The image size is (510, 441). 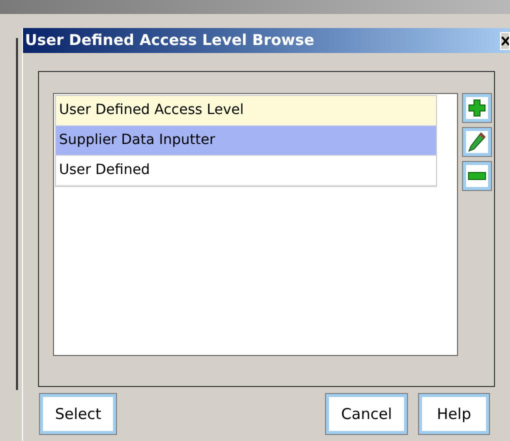 What do you see at coordinates (454, 414) in the screenshot?
I see `dialog-button: Help` at bounding box center [454, 414].